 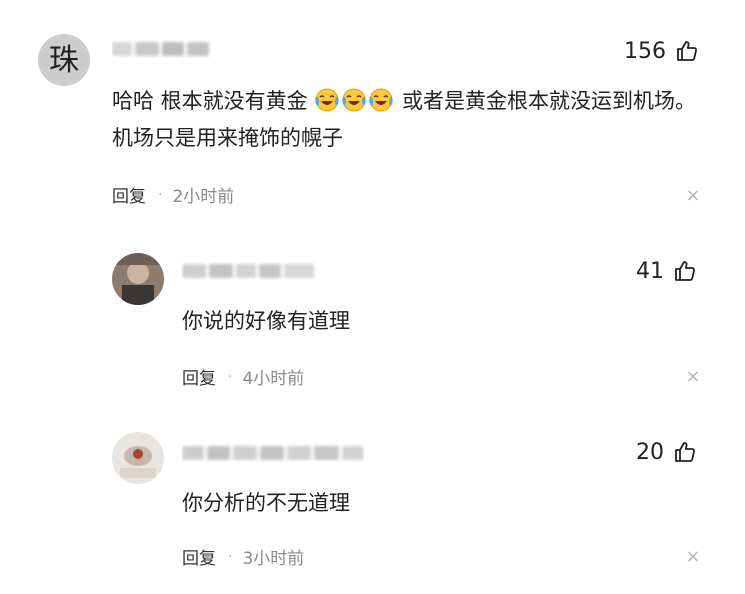 What do you see at coordinates (645, 51) in the screenshot?
I see `like-count: 156` at bounding box center [645, 51].